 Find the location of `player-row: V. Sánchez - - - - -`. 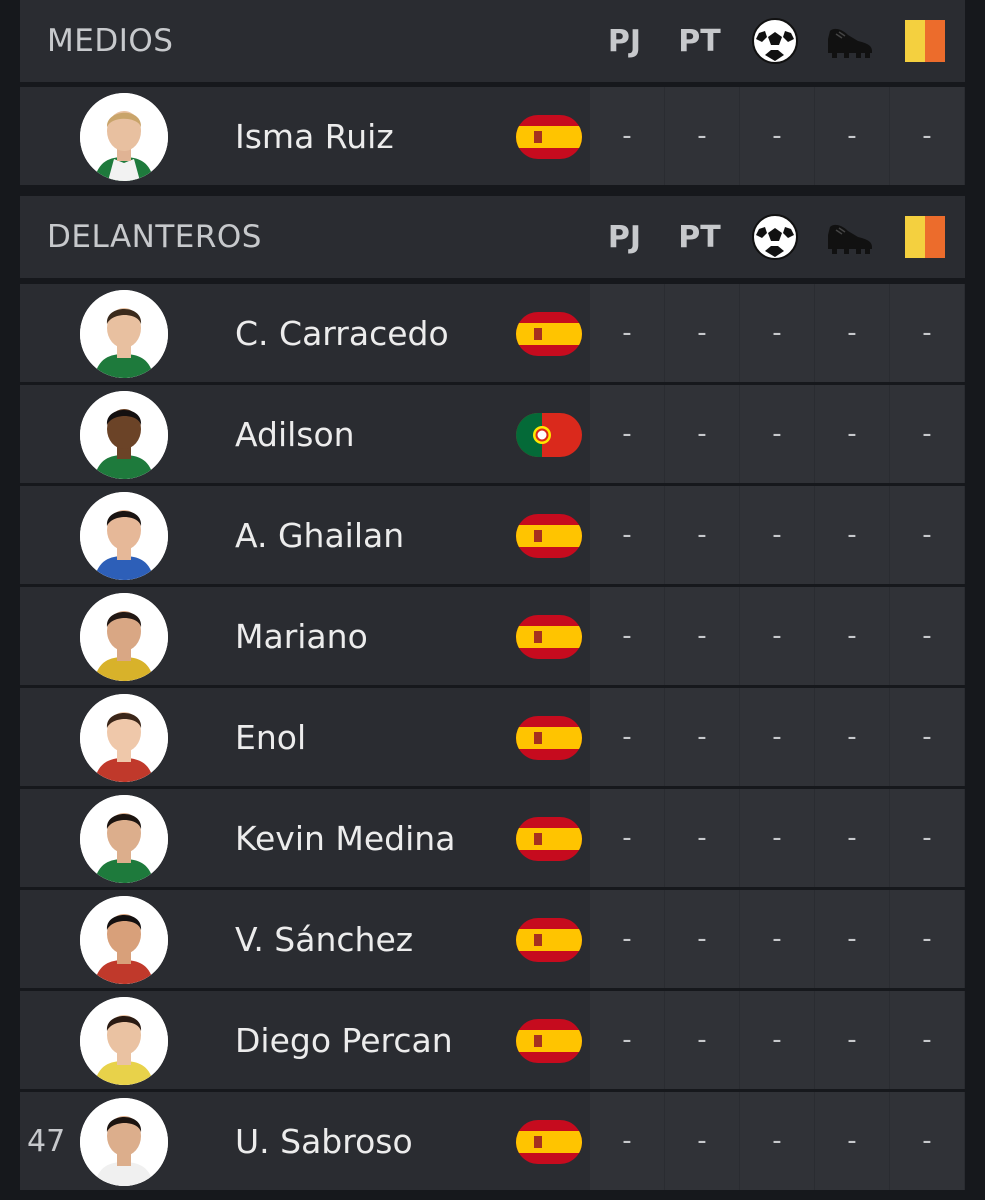

player-row: V. Sánchez - - - - - is located at coordinates (492, 939).